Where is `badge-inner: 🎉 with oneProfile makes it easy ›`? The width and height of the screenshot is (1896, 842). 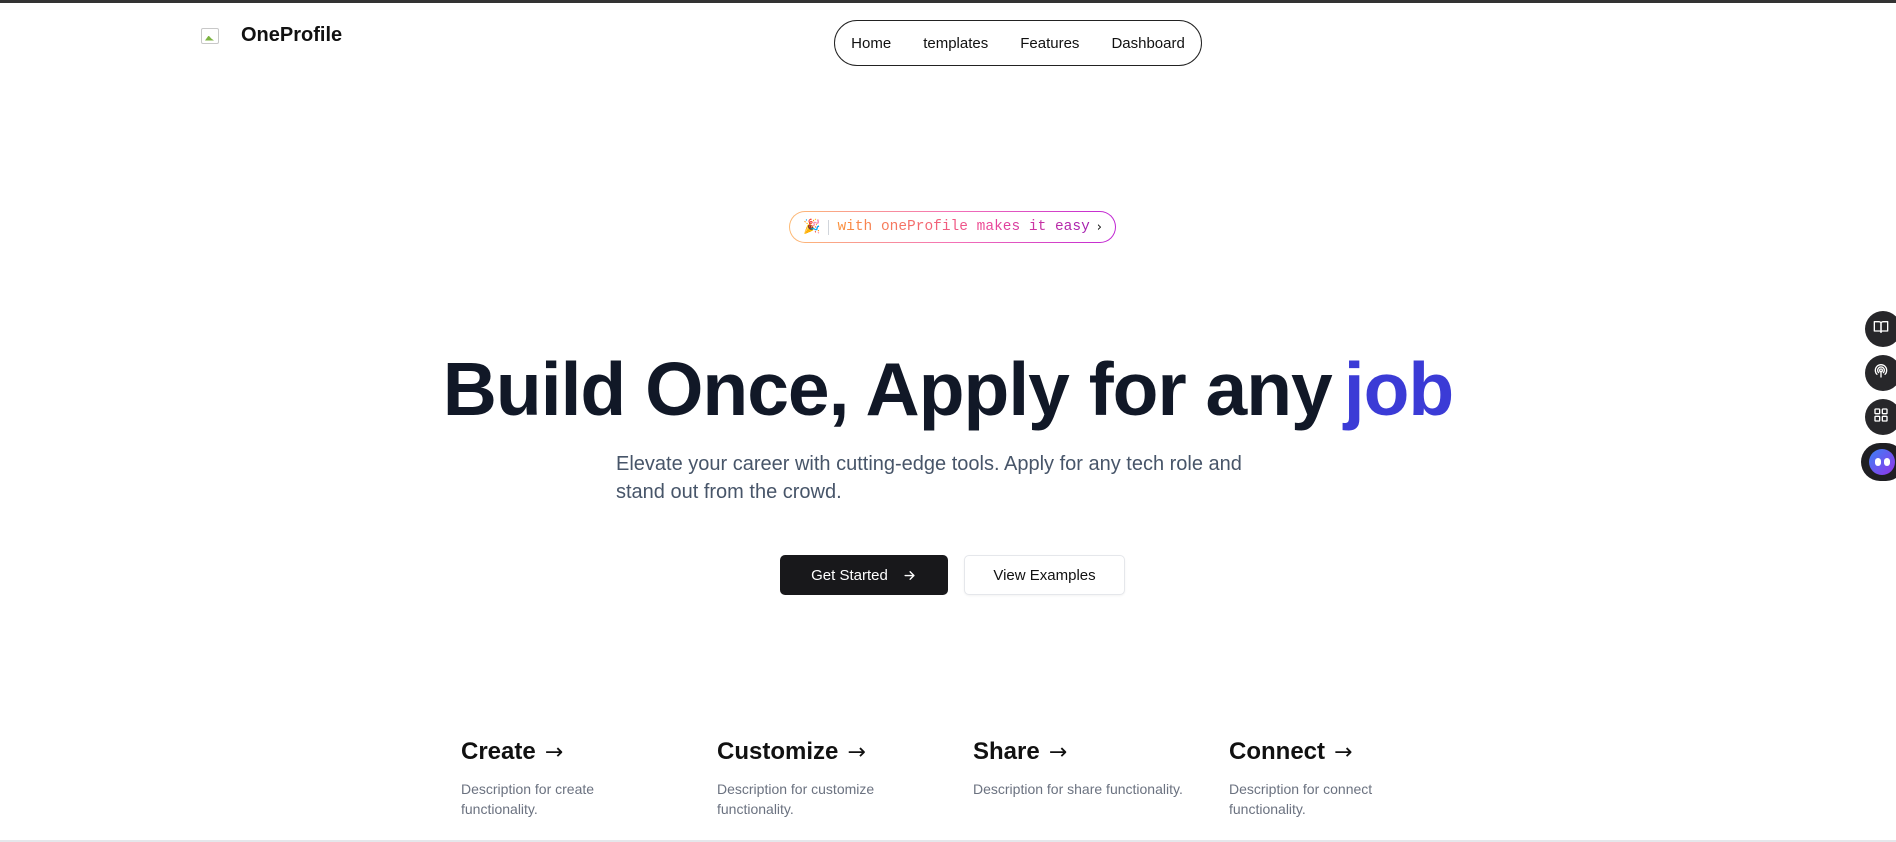 badge-inner: 🎉 with oneProfile makes it easy › is located at coordinates (952, 227).